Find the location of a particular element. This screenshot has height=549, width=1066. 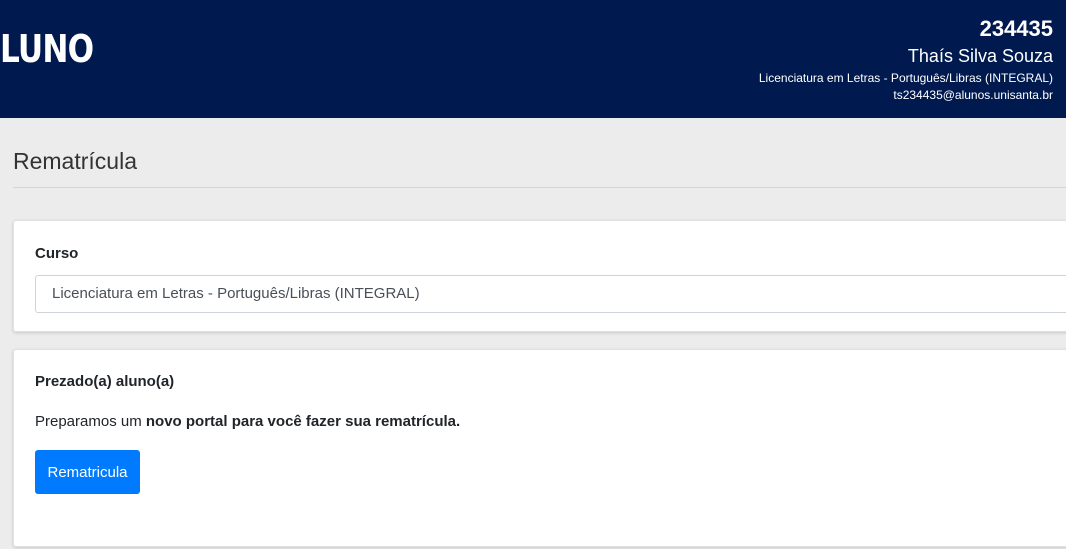

rematricula-button: Rematricula is located at coordinates (87, 472).